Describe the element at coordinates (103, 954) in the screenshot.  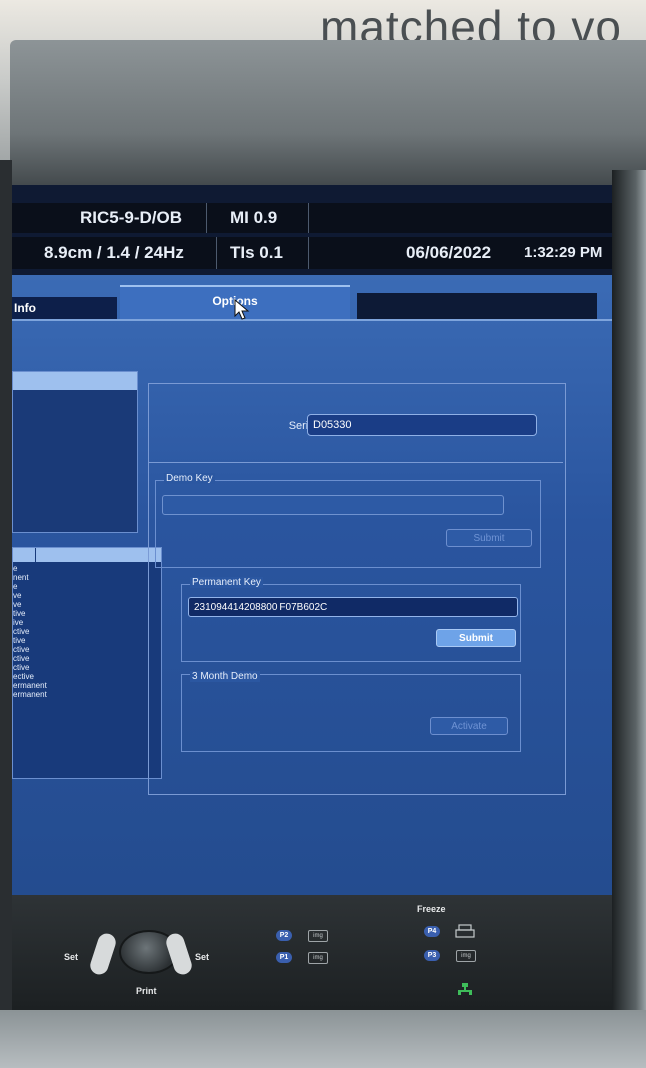
I see `set-left-paddle` at that location.